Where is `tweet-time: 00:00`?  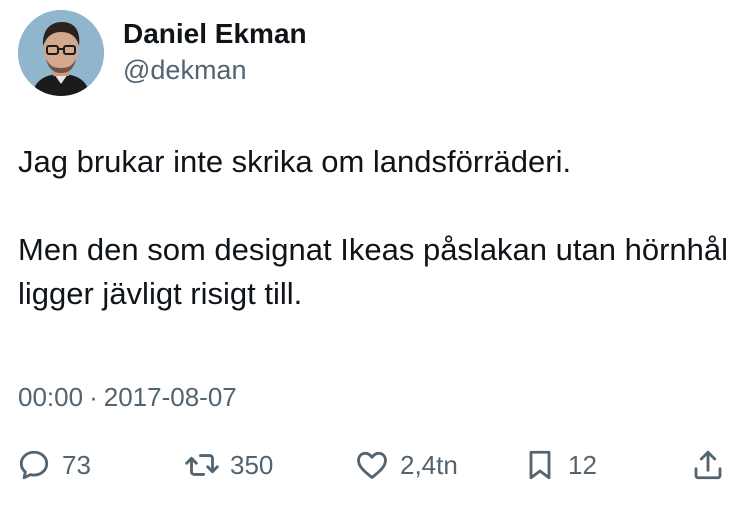 tweet-time: 00:00 is located at coordinates (51, 397).